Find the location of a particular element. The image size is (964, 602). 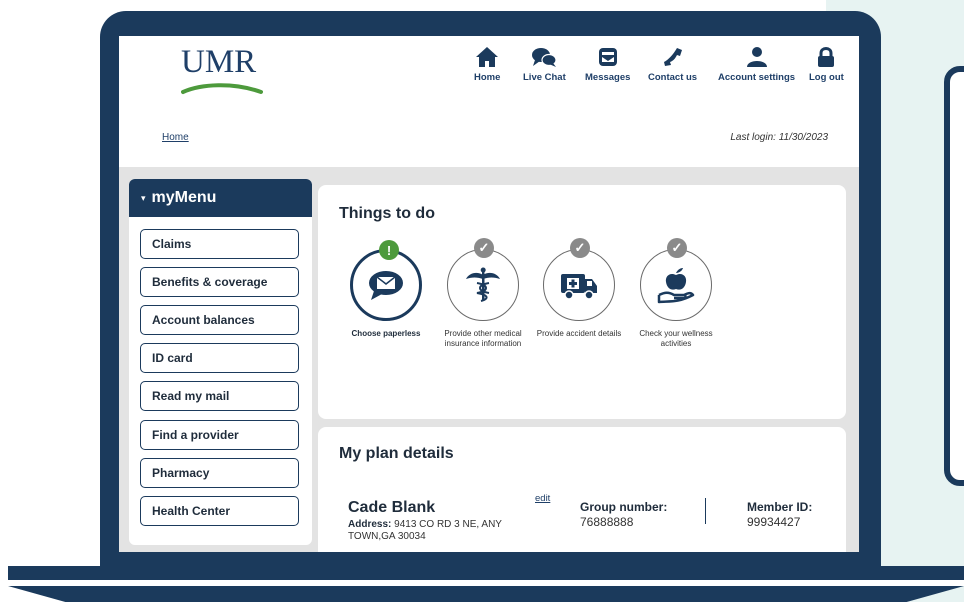

task-label: Provide accident details is located at coordinates (579, 333).